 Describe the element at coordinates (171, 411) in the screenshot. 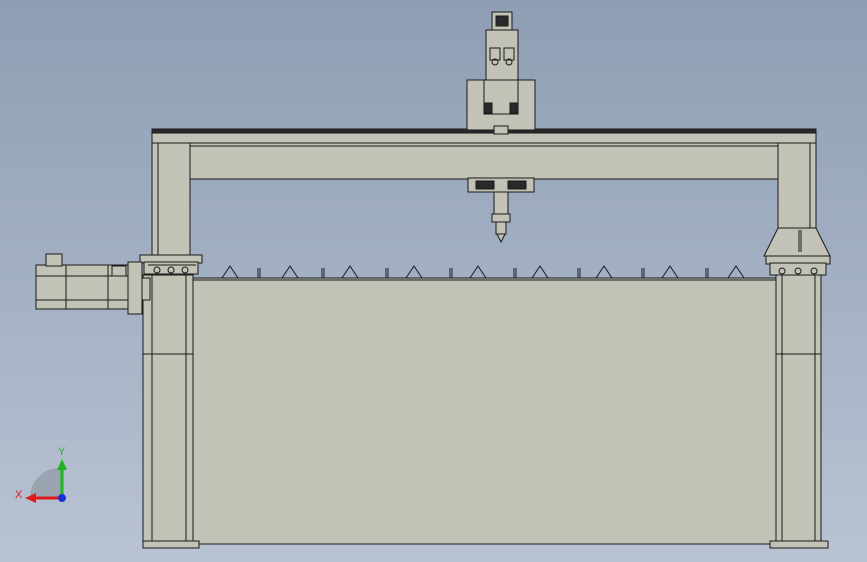

I see `left-leg` at that location.